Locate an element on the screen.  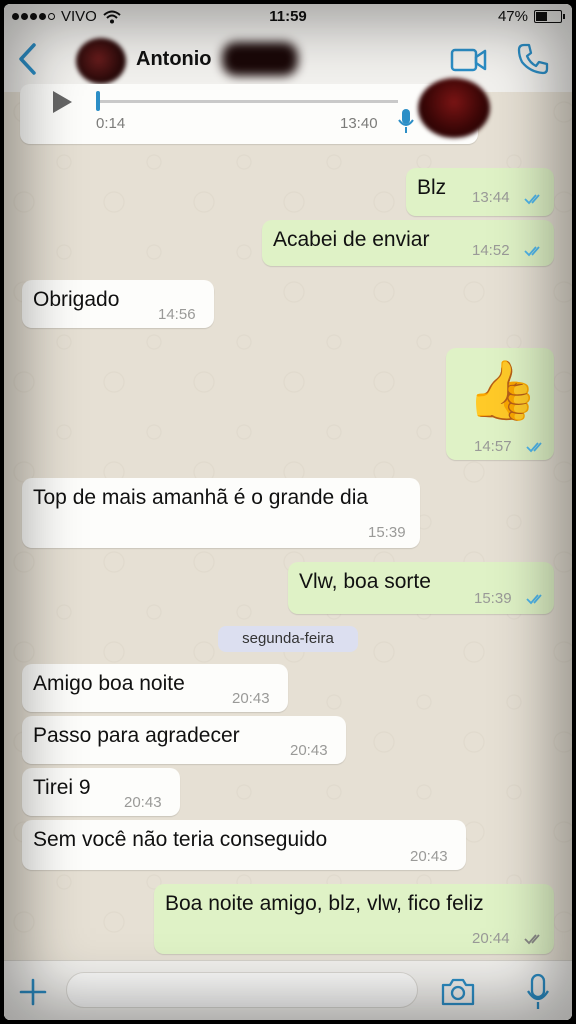
message-incoming: Top de mais amanhã é o grande dia 15:39 is located at coordinates (221, 513).